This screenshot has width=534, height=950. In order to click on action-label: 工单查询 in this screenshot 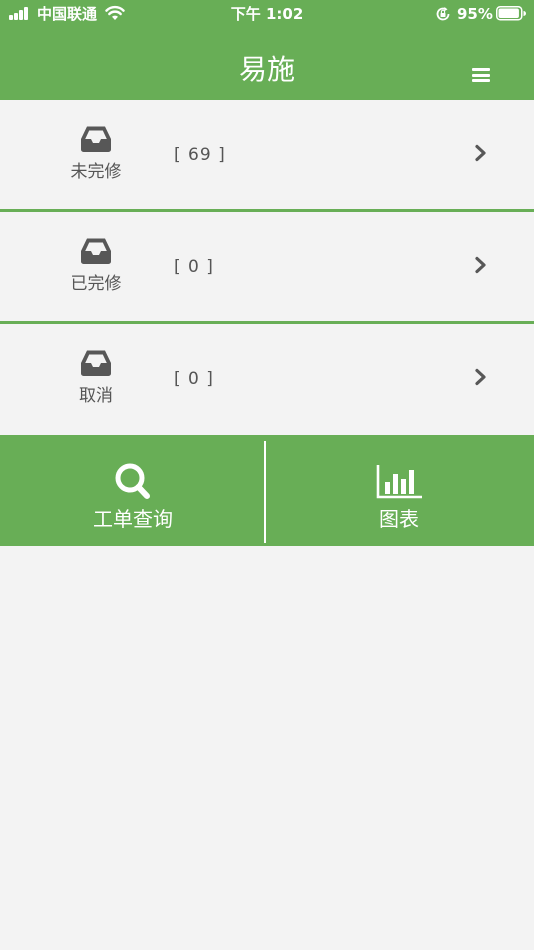, I will do `click(133, 519)`.